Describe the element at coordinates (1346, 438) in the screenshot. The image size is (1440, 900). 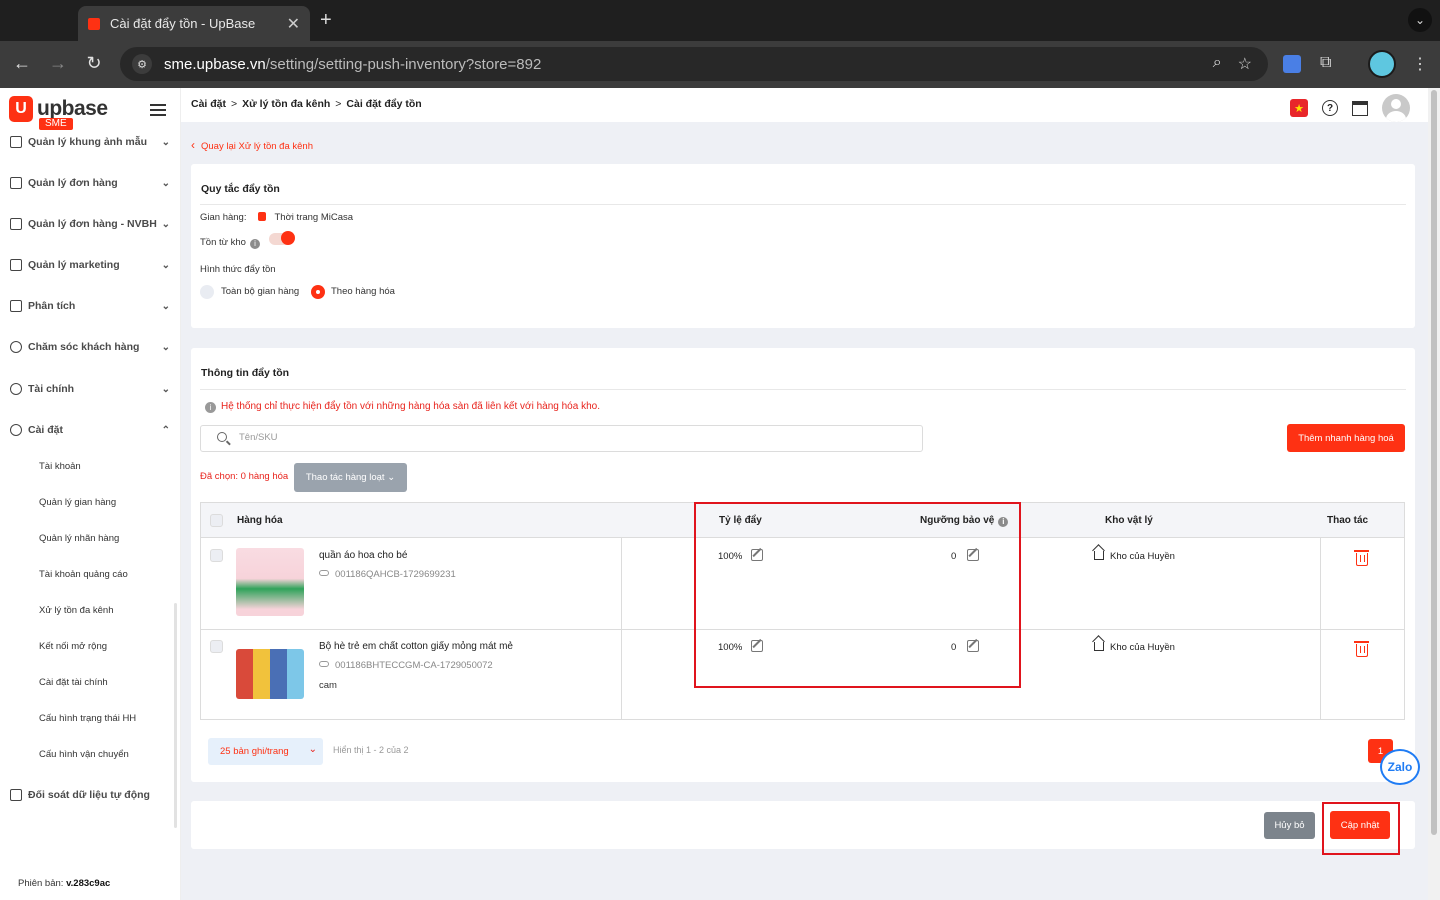
I see `quick-add-button: Thêm nhanh hàng hoá` at that location.